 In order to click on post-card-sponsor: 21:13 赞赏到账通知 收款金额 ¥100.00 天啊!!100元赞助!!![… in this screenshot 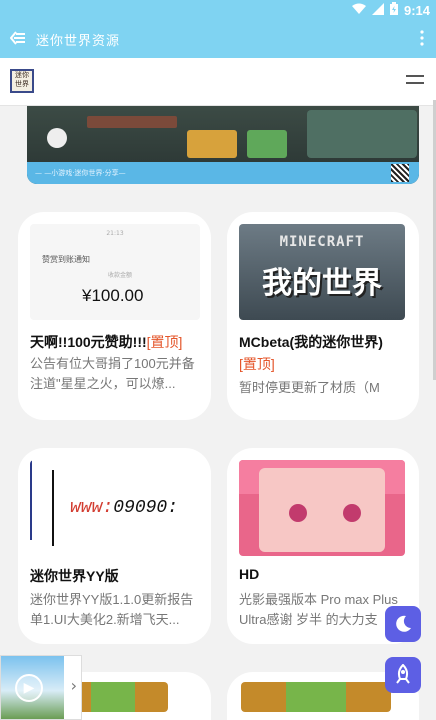, I will do `click(114, 316)`.